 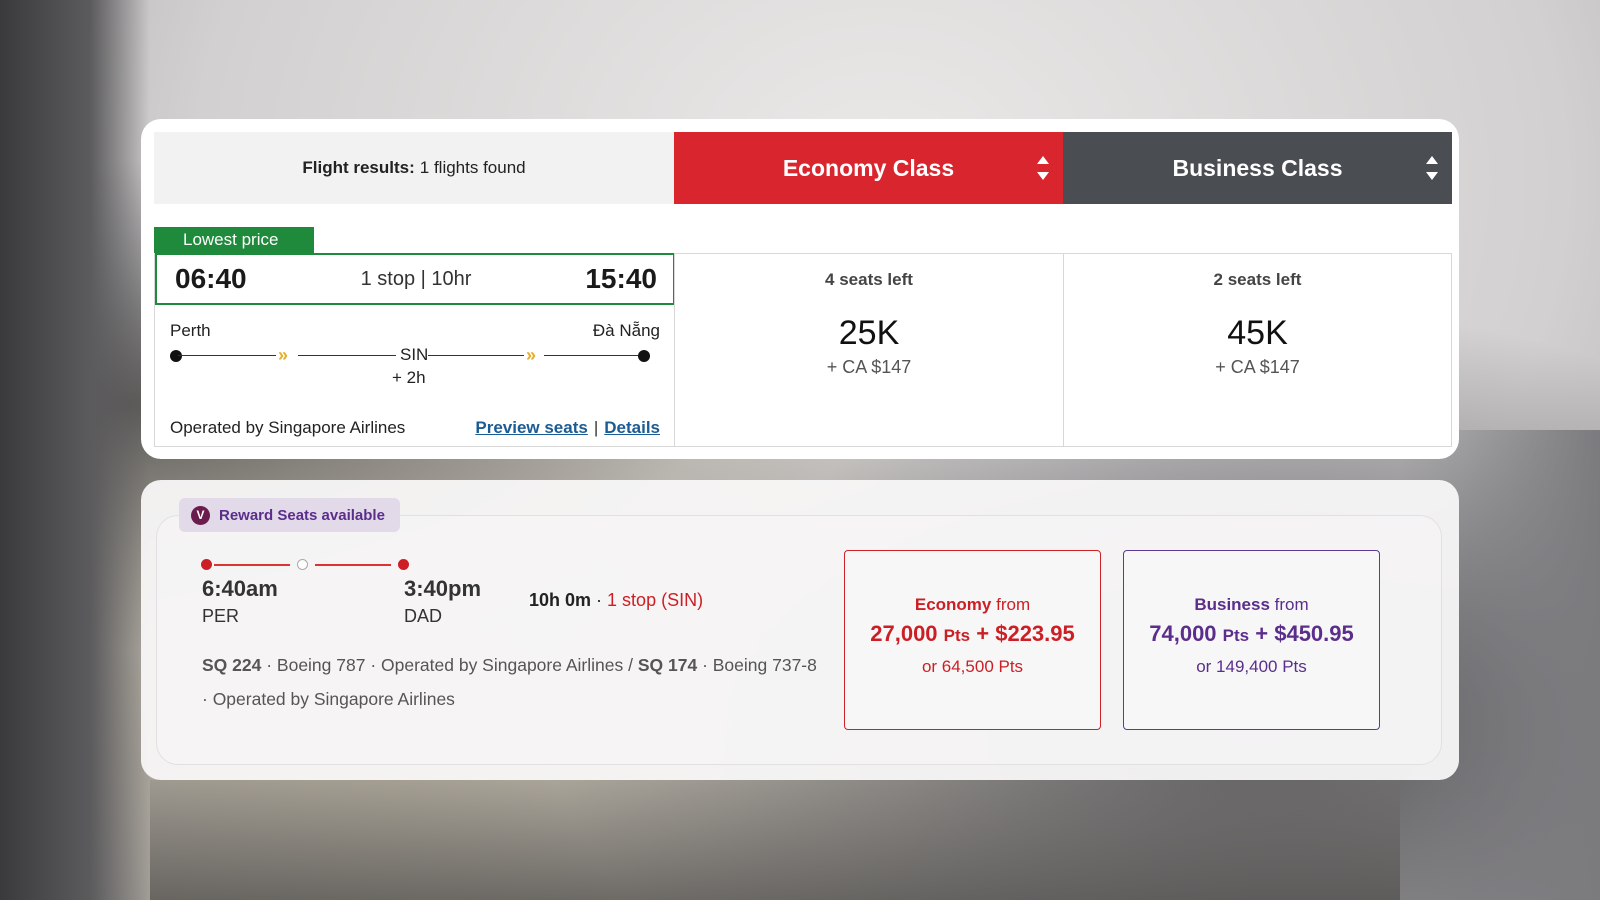 What do you see at coordinates (358, 167) in the screenshot?
I see `results-label: Flight results:` at bounding box center [358, 167].